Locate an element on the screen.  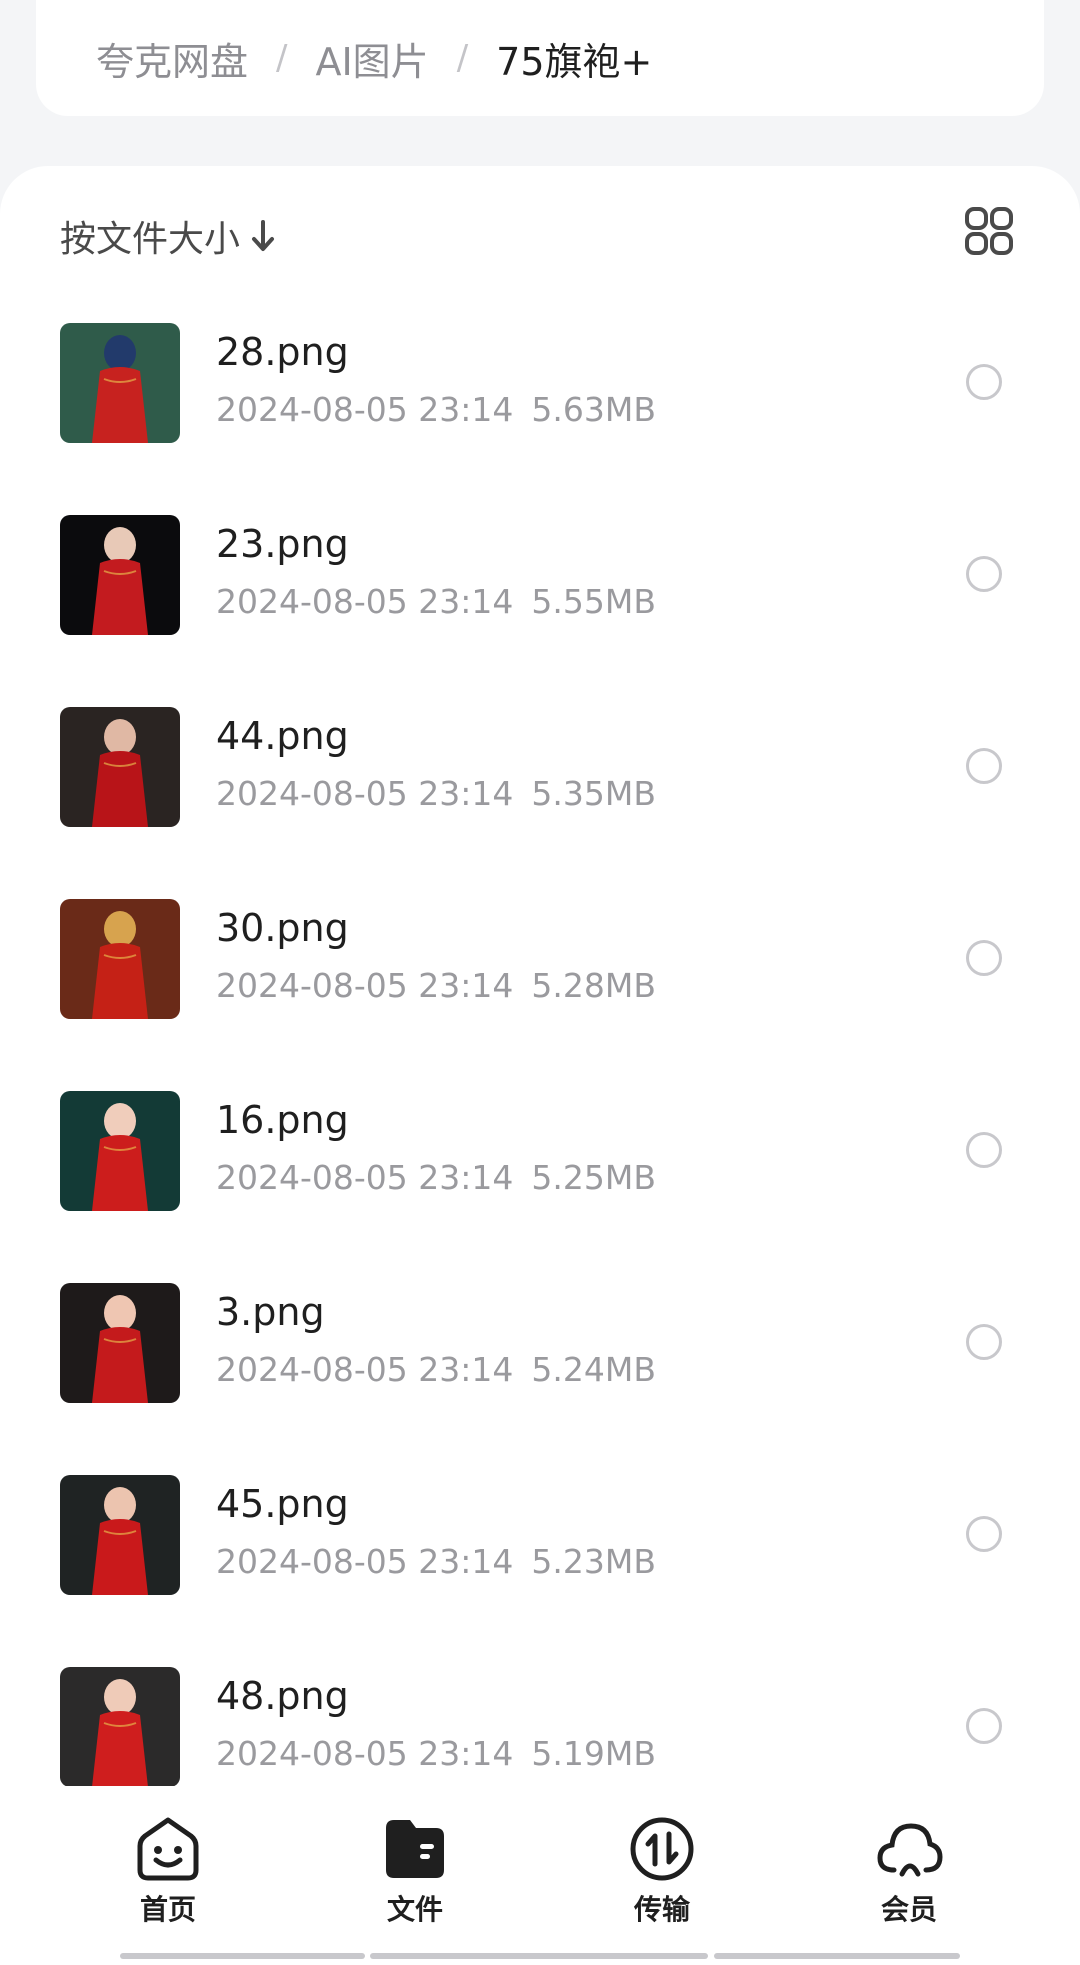
breadcrumb-item-ai-images: AI图片 is located at coordinates (371, 58).